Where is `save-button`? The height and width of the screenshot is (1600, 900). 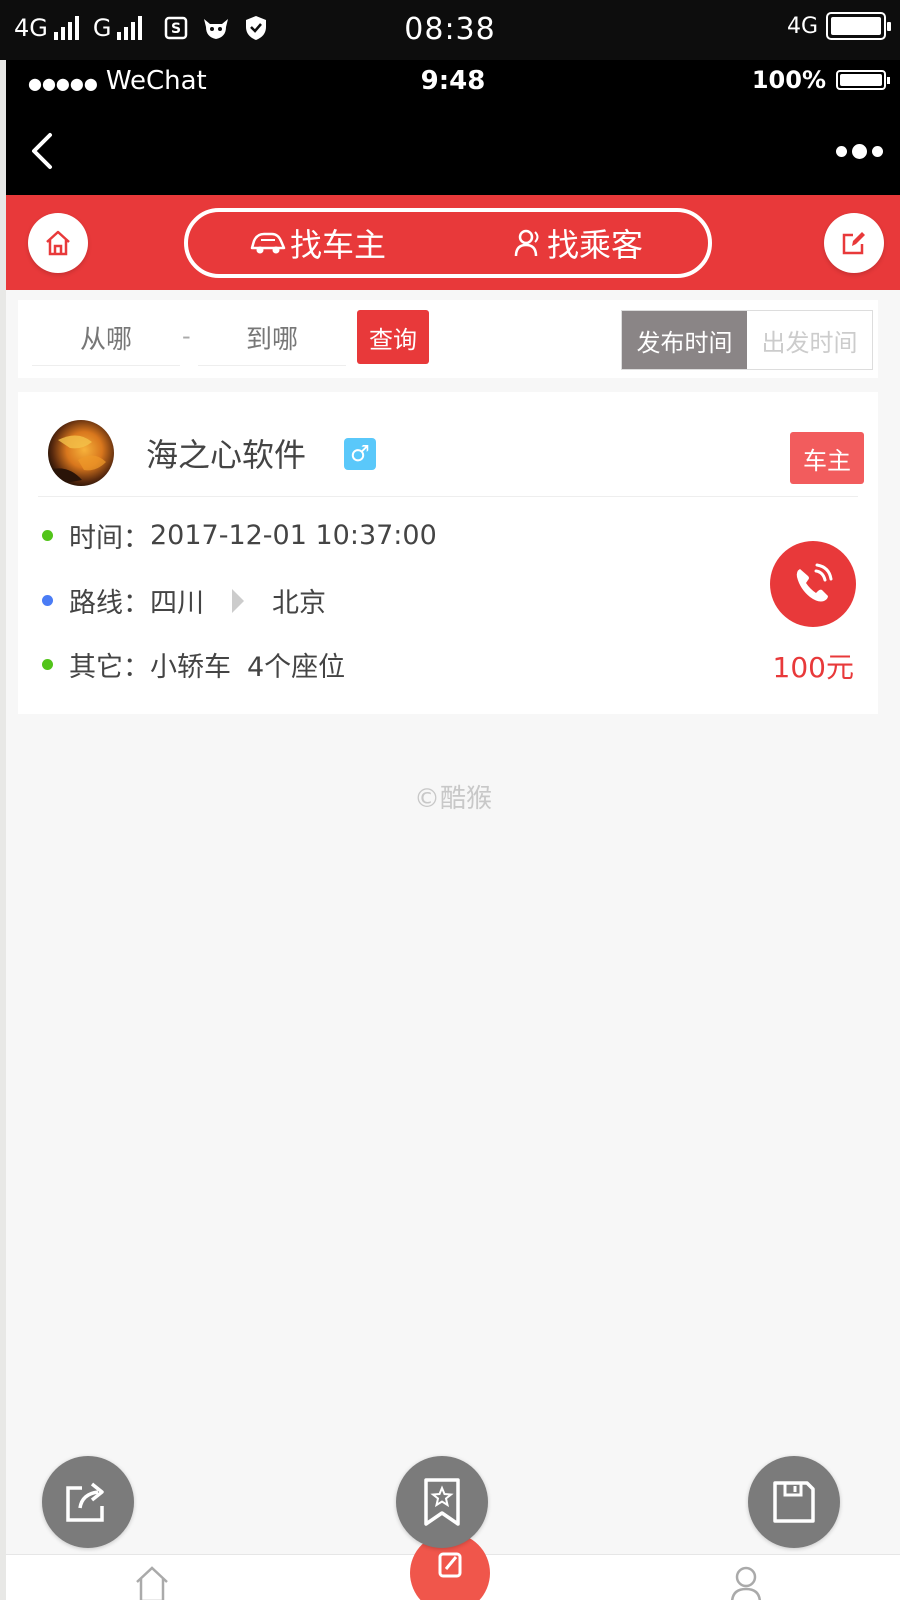
save-button is located at coordinates (794, 1502).